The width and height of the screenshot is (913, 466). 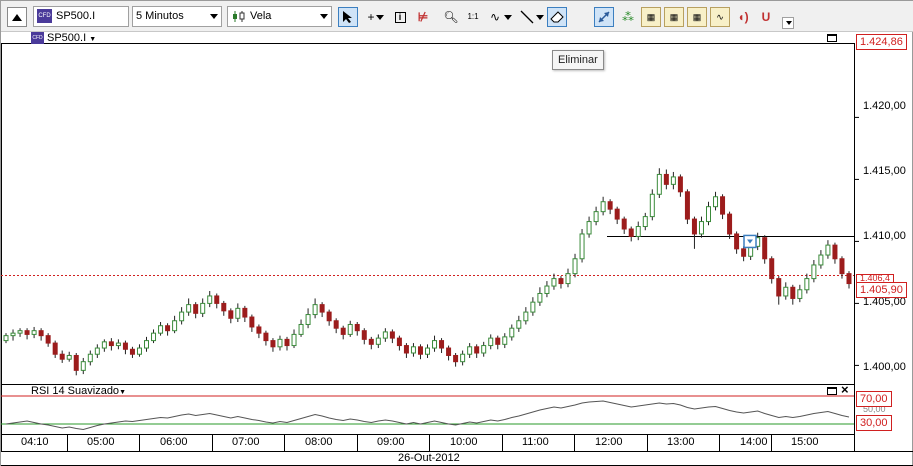 I want to click on x-tick-label: 15:00, so click(x=805, y=442).